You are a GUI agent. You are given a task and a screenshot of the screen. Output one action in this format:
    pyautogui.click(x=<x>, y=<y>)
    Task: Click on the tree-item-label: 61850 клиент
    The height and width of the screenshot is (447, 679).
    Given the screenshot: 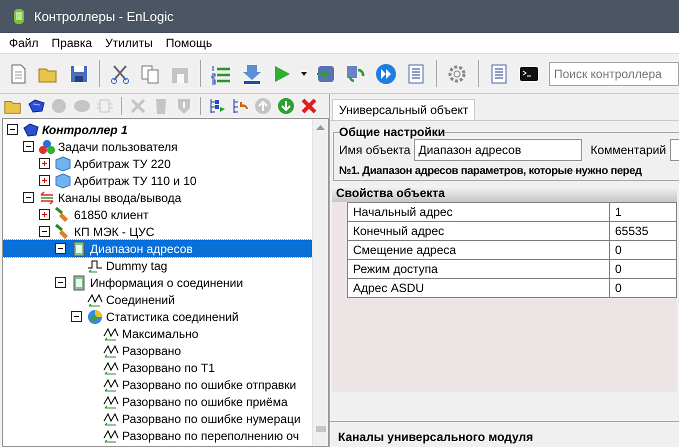 What is the action you would take?
    pyautogui.click(x=111, y=215)
    